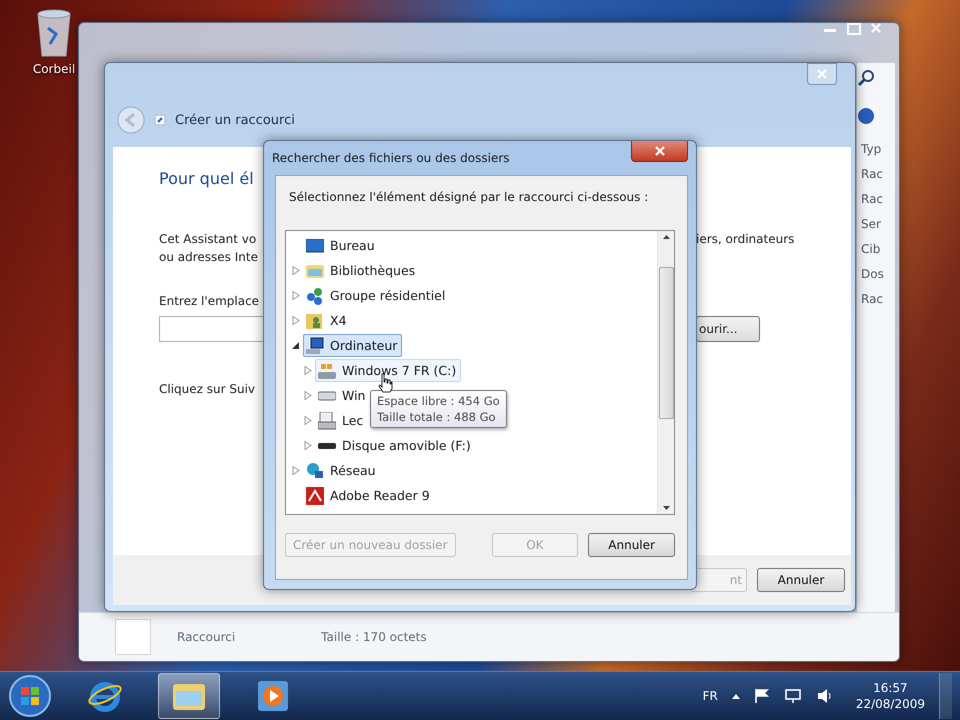 This screenshot has height=720, width=960. I want to click on tree-item: Réseau, so click(342, 470).